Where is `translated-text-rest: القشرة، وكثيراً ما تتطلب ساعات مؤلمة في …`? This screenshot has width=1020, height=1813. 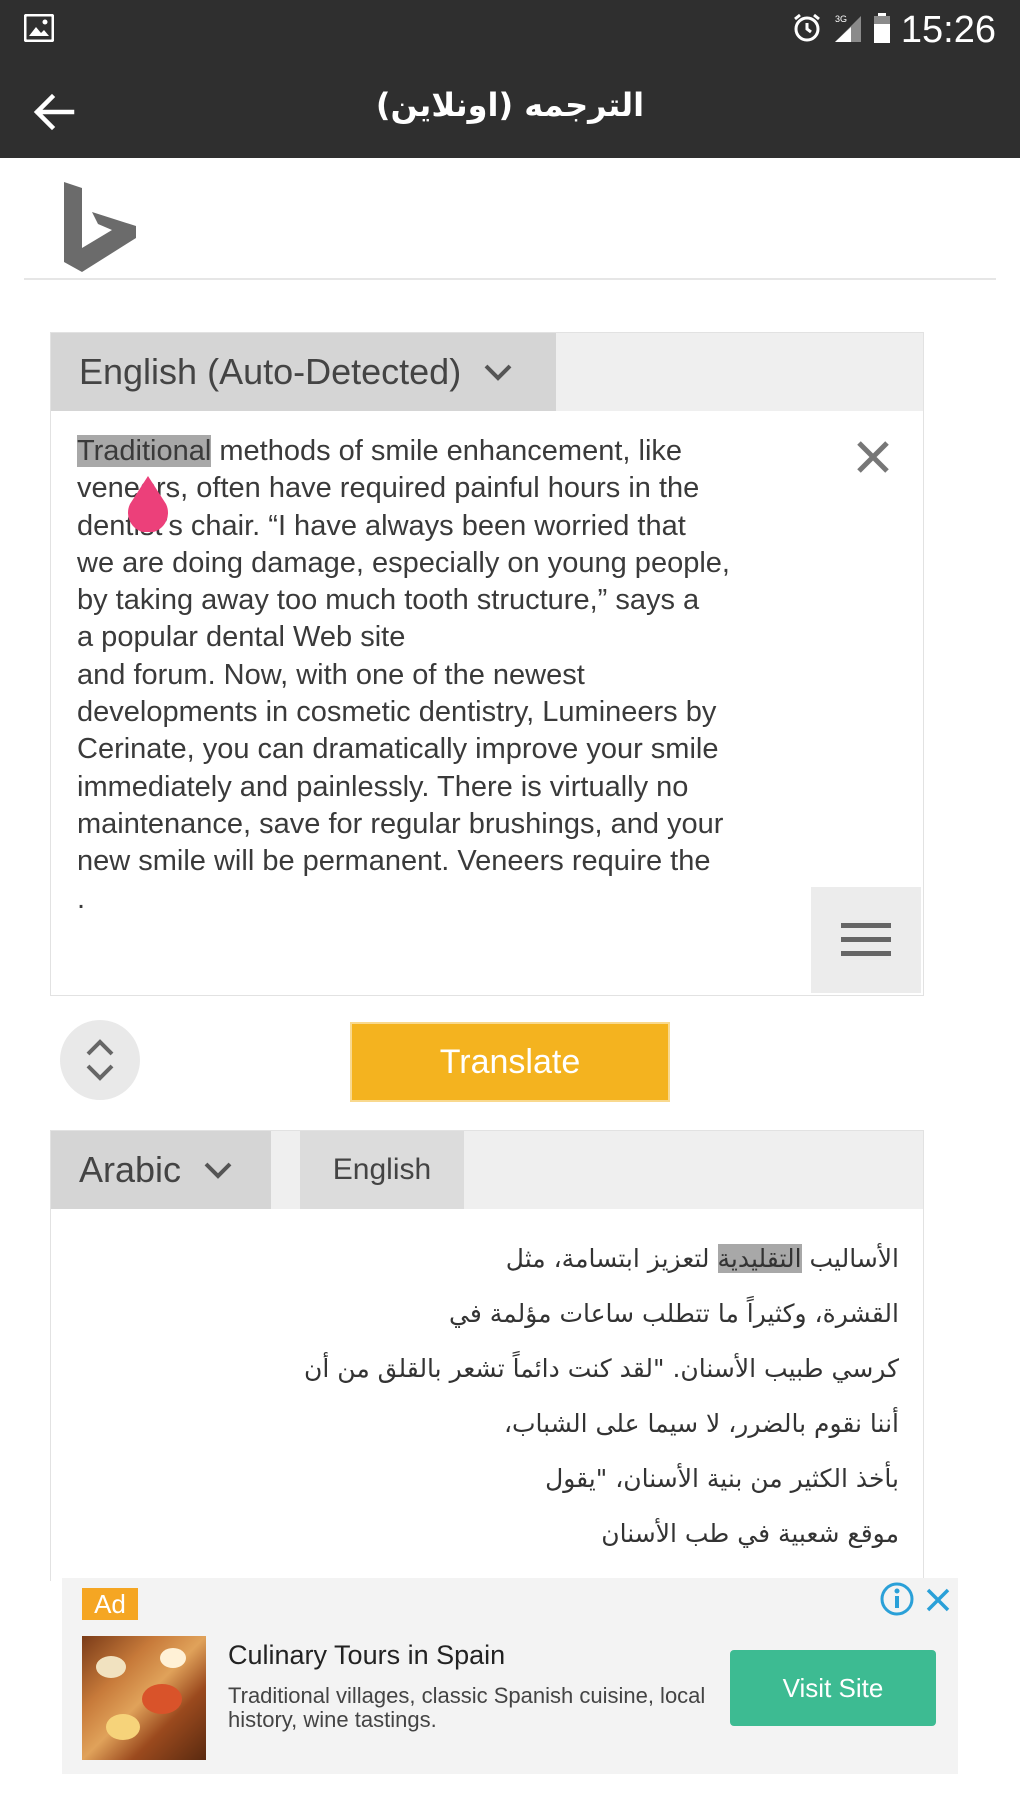 translated-text-rest: القشرة، وكثيراً ما تتطلب ساعات مؤلمة في … is located at coordinates (601, 1423).